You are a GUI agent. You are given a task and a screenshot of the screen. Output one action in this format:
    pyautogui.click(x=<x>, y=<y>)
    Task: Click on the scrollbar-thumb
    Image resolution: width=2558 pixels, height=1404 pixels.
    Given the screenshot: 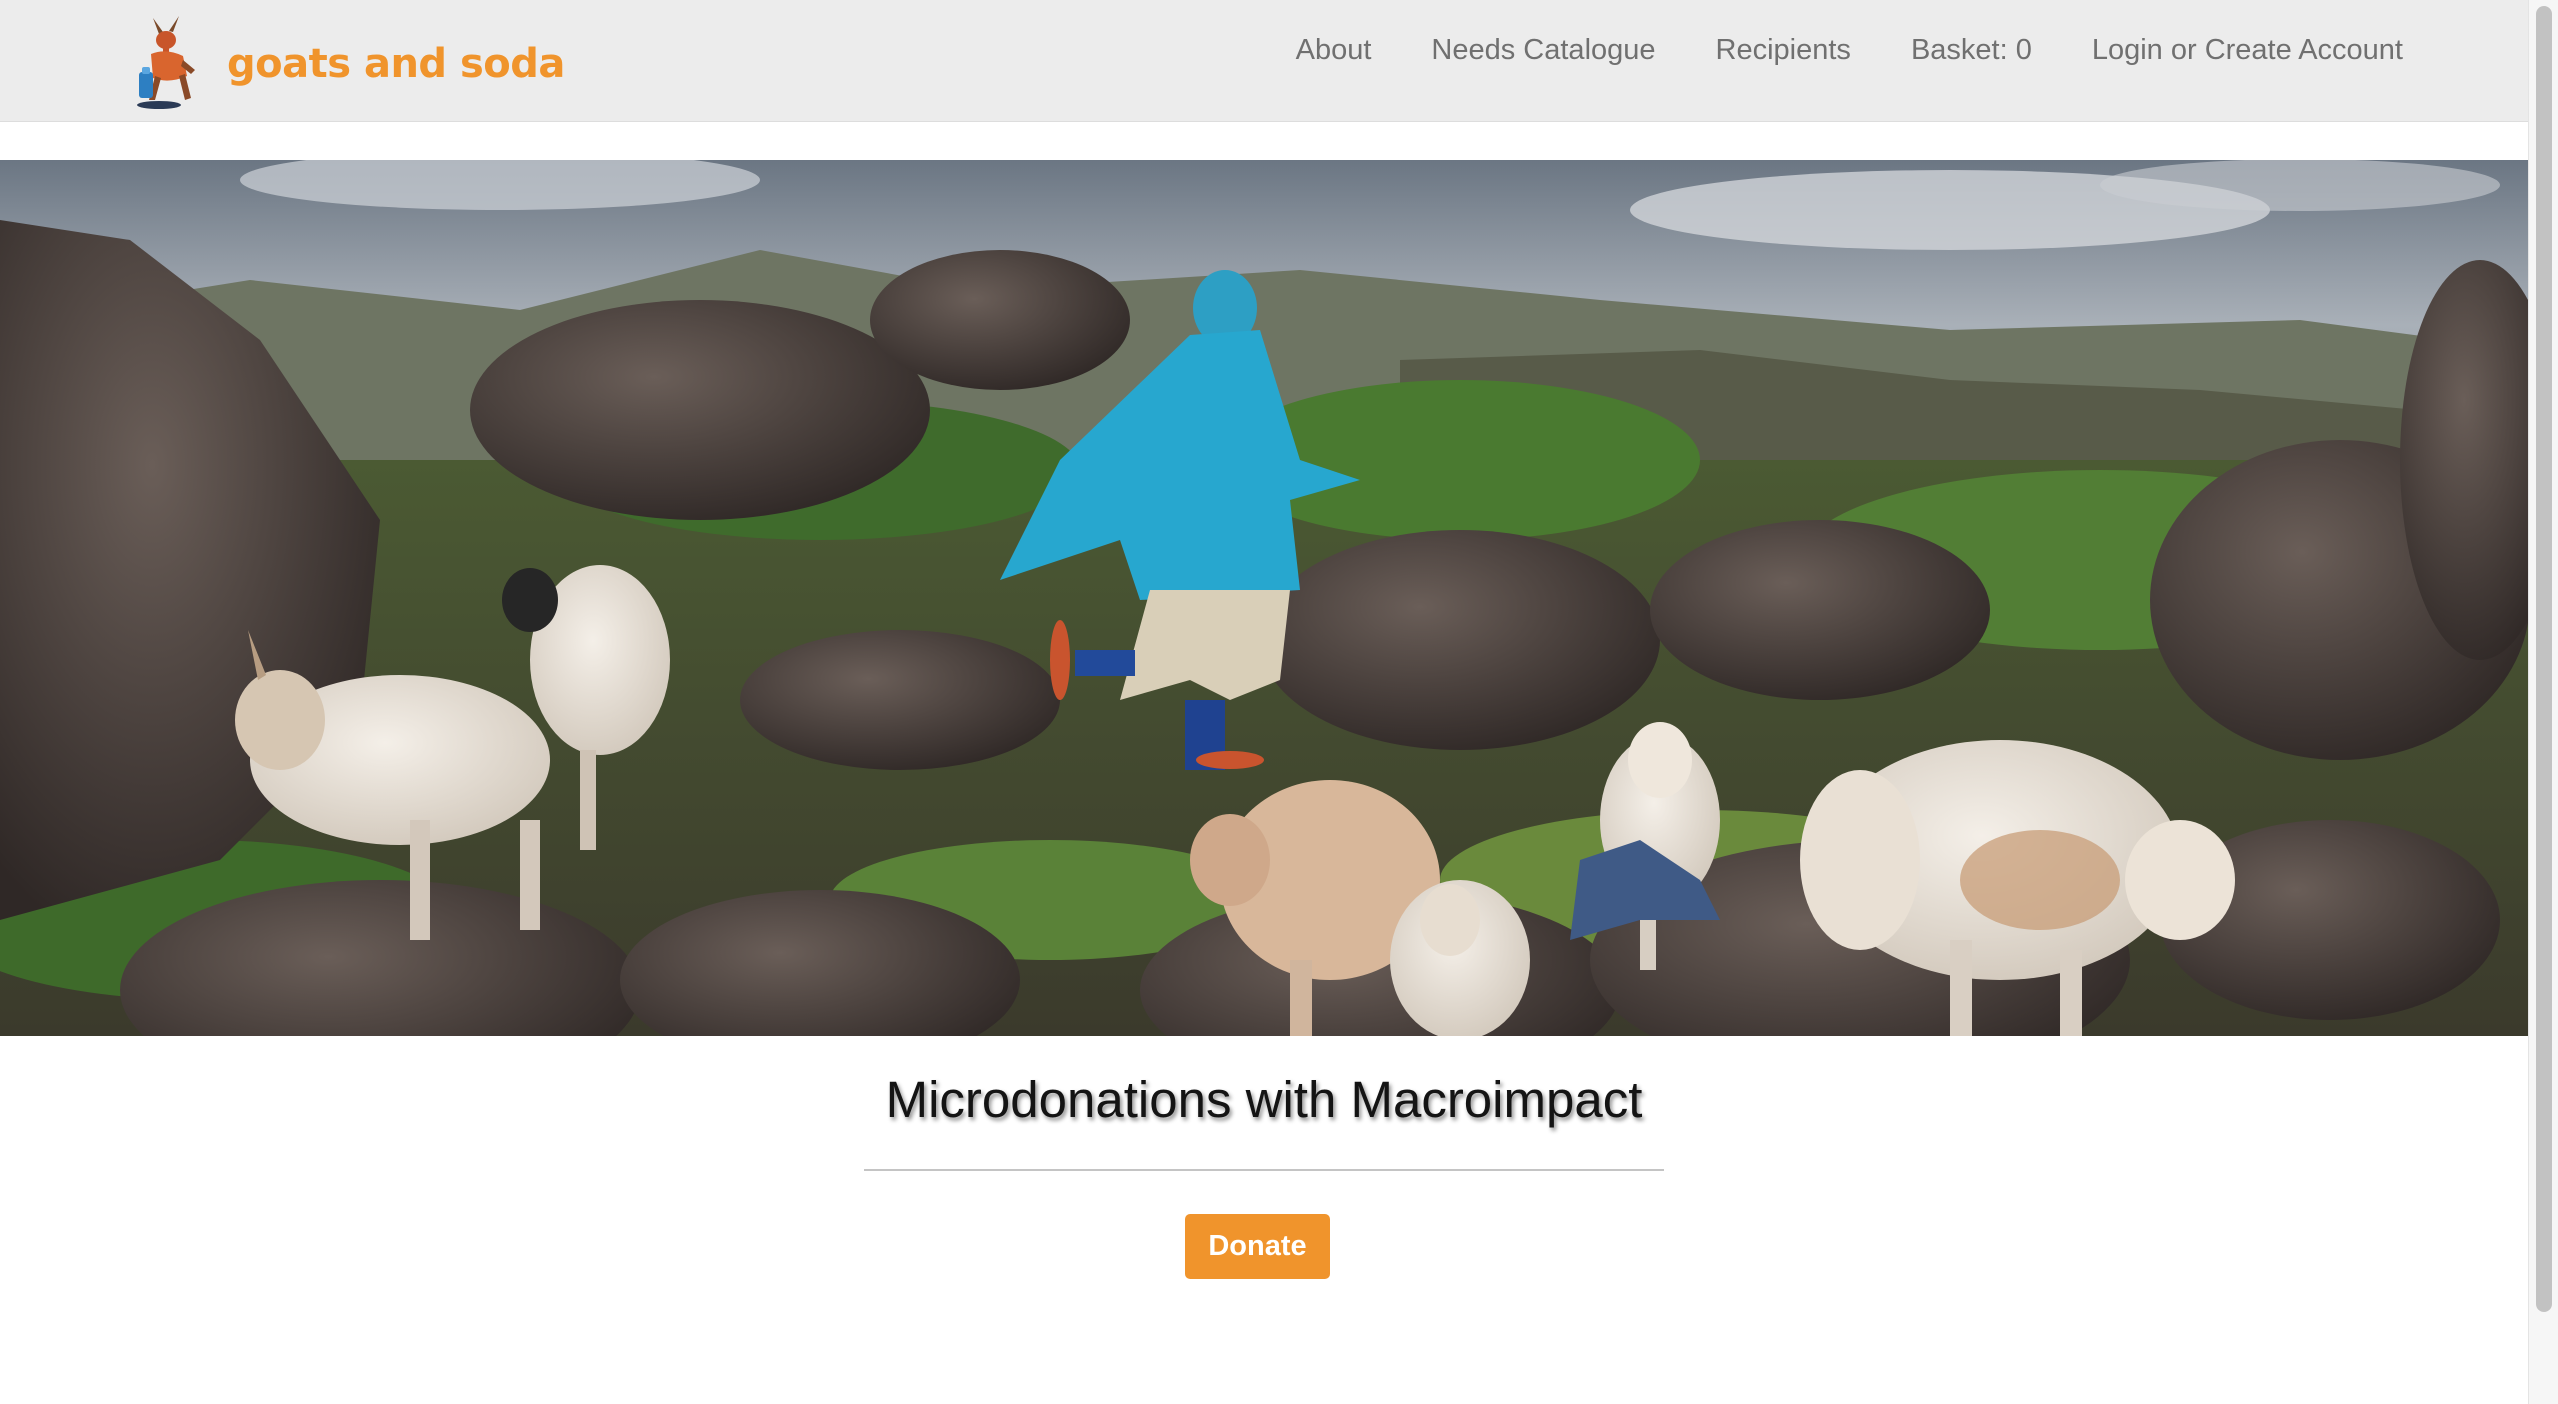 What is the action you would take?
    pyautogui.click(x=2544, y=659)
    